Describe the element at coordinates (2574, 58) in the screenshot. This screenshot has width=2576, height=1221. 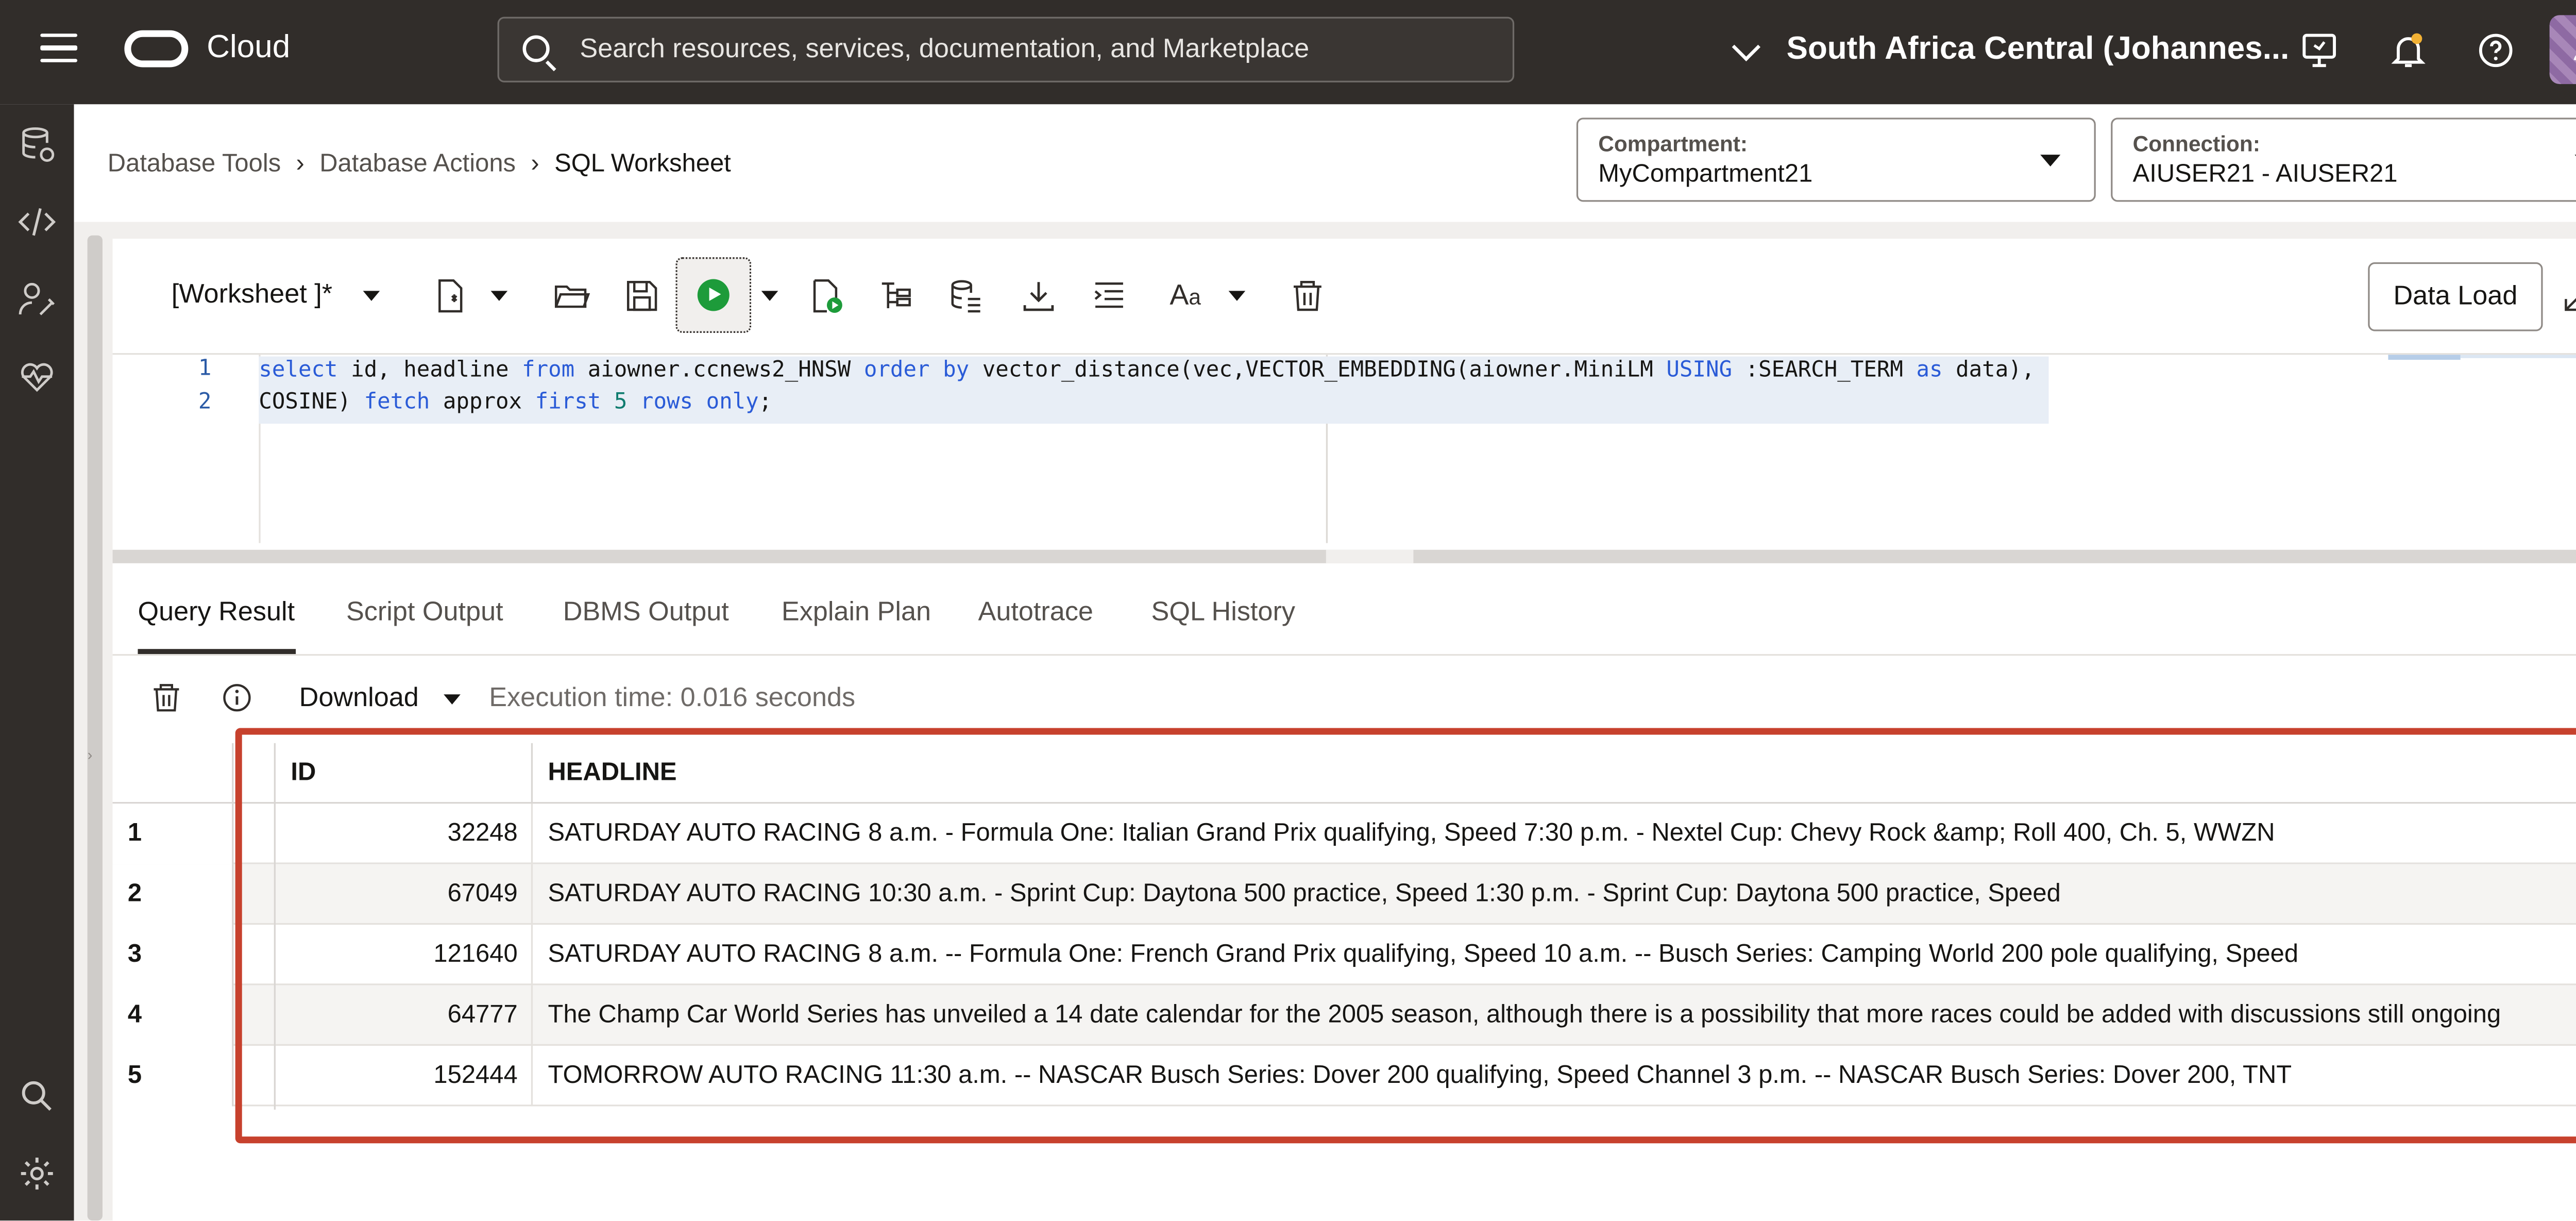
I see `user-icon` at that location.